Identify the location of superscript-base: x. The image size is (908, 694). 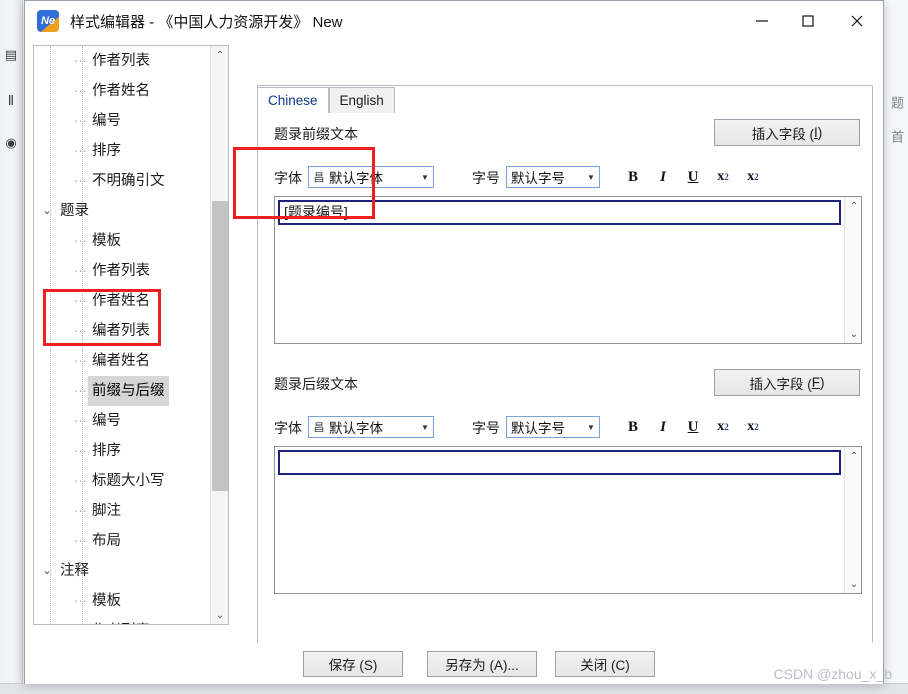
(751, 176).